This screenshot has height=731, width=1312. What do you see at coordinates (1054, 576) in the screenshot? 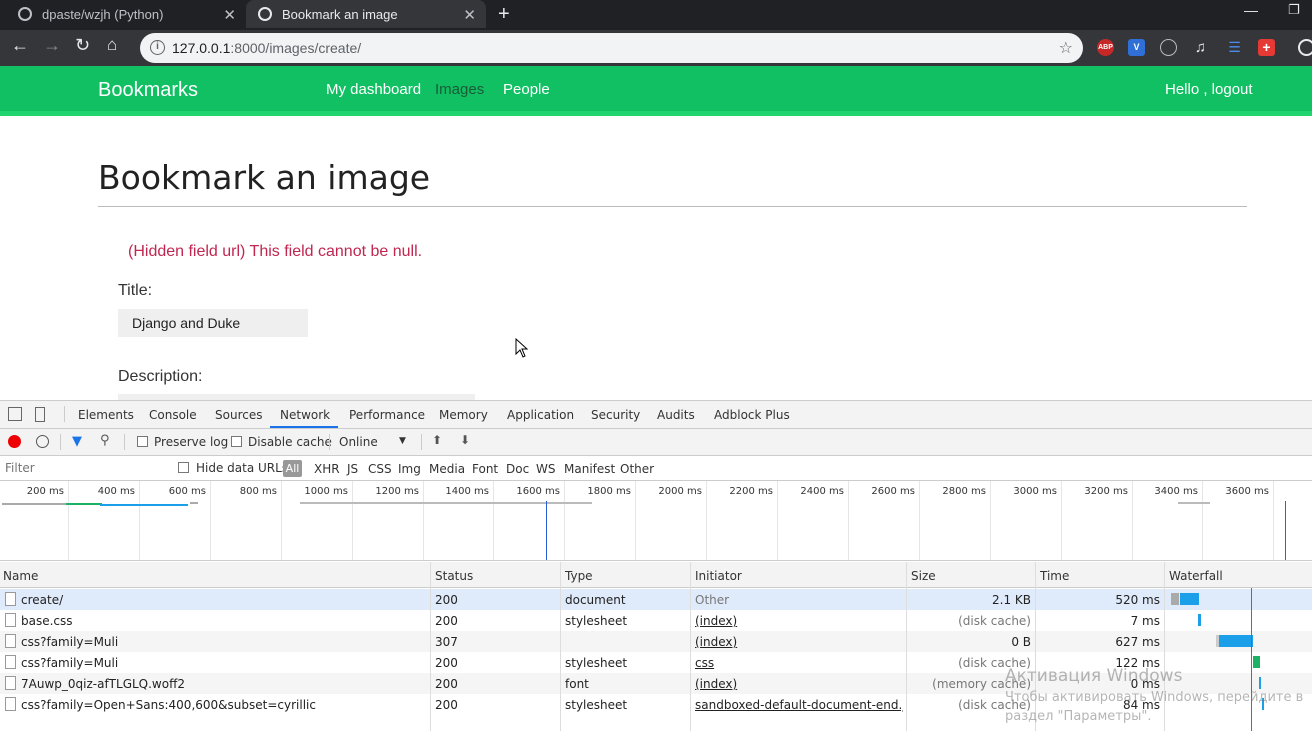
I see `col-time: Time` at bounding box center [1054, 576].